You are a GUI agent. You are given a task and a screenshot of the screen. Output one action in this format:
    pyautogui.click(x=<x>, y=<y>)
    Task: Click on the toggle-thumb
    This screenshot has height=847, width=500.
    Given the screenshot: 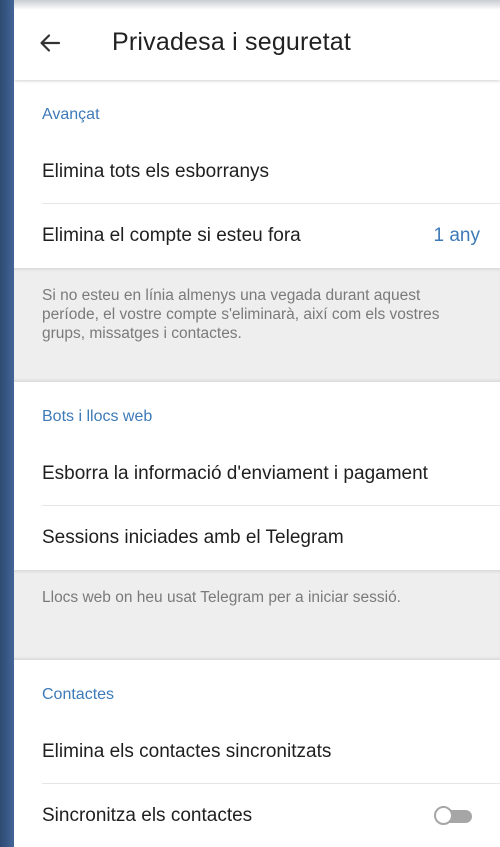 What is the action you would take?
    pyautogui.click(x=443, y=815)
    